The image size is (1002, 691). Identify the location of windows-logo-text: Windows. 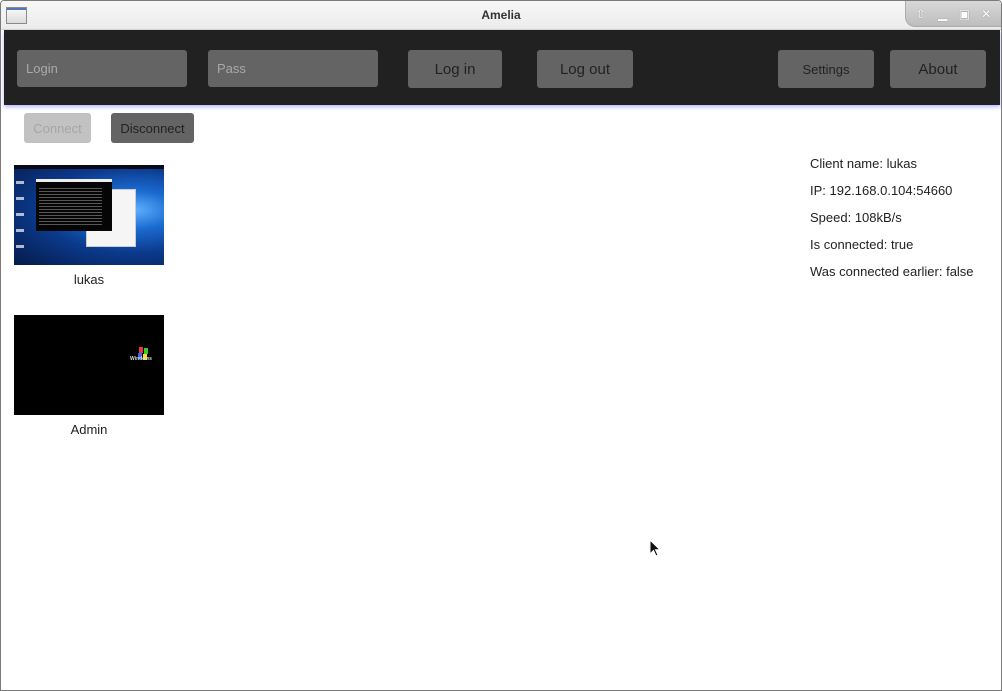
(141, 359).